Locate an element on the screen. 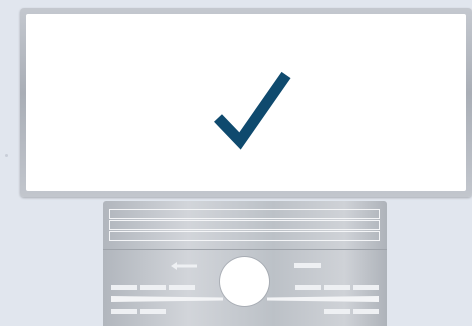  speaker-grille is located at coordinates (245, 225).